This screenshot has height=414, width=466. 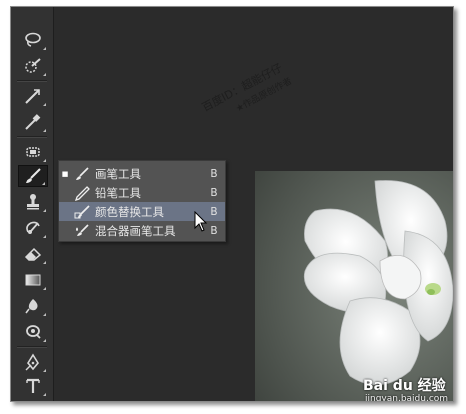 I want to click on pencil-icon, so click(x=82, y=193).